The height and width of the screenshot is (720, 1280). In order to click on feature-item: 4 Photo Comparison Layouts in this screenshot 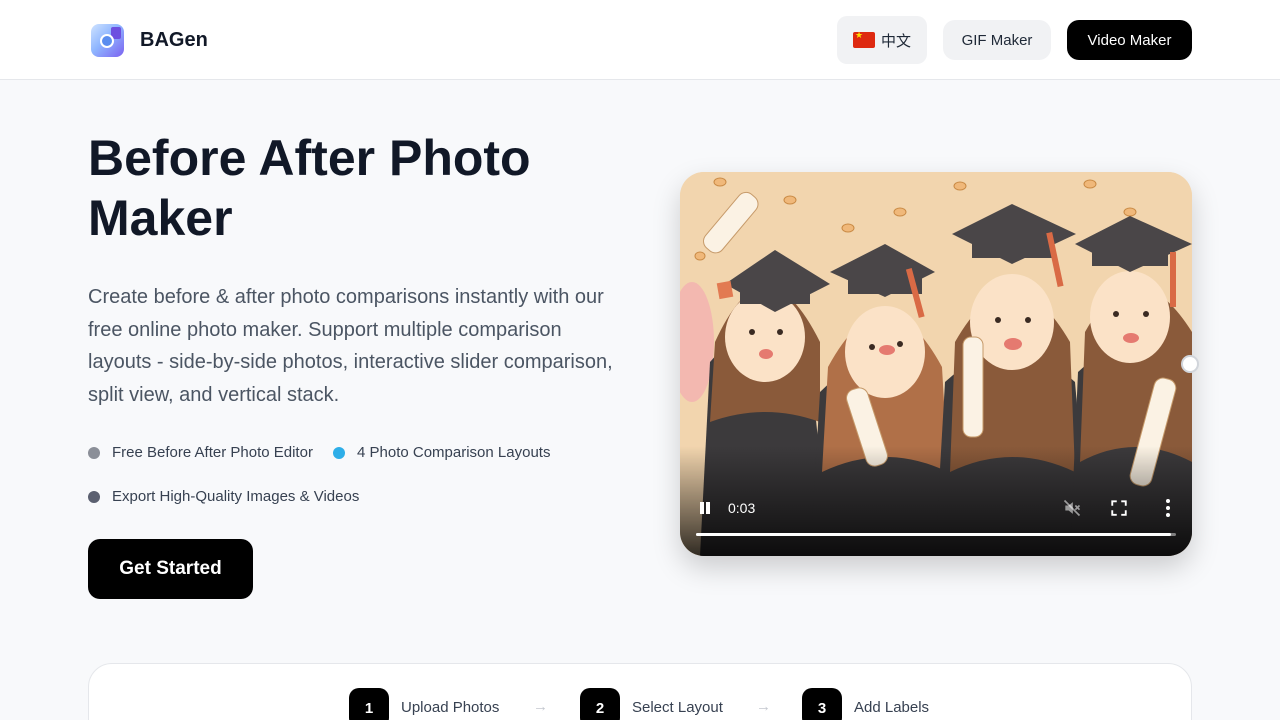, I will do `click(441, 452)`.